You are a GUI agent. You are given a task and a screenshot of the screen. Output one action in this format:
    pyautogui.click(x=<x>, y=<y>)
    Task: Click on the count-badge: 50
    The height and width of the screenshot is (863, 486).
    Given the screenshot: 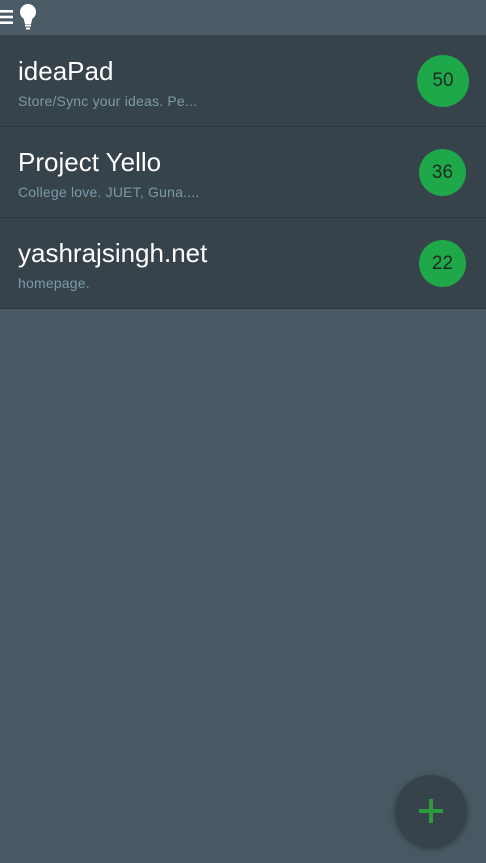 What is the action you would take?
    pyautogui.click(x=443, y=81)
    